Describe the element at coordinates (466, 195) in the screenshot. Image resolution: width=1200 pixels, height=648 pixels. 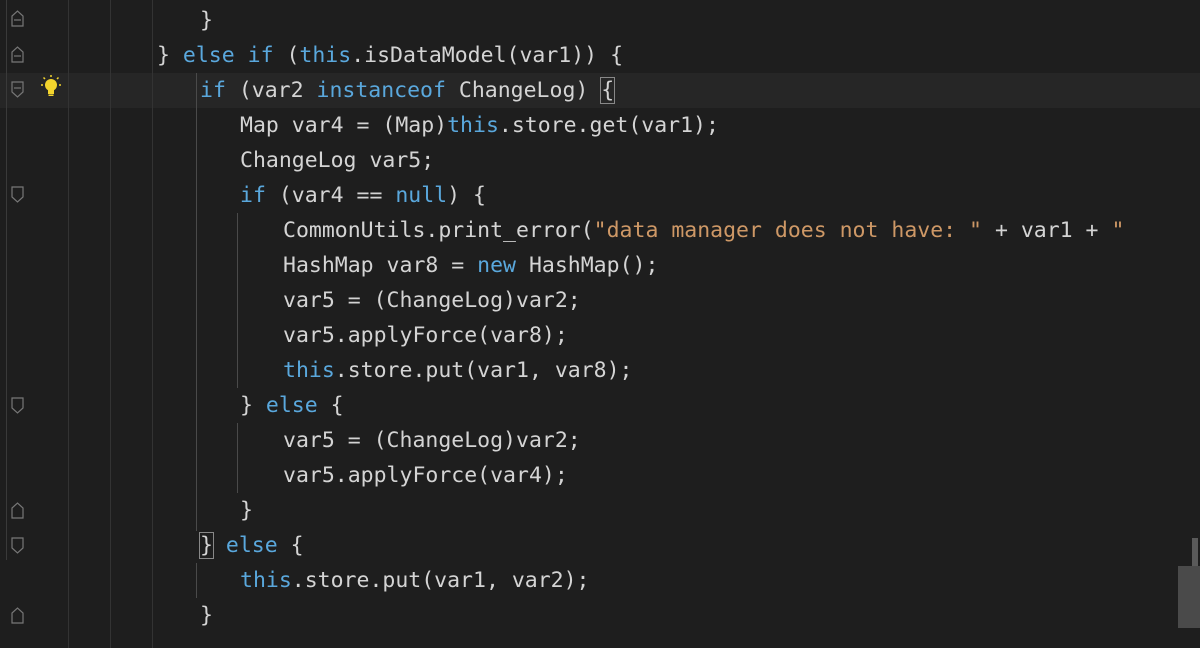
I see `code-token: ) {` at that location.